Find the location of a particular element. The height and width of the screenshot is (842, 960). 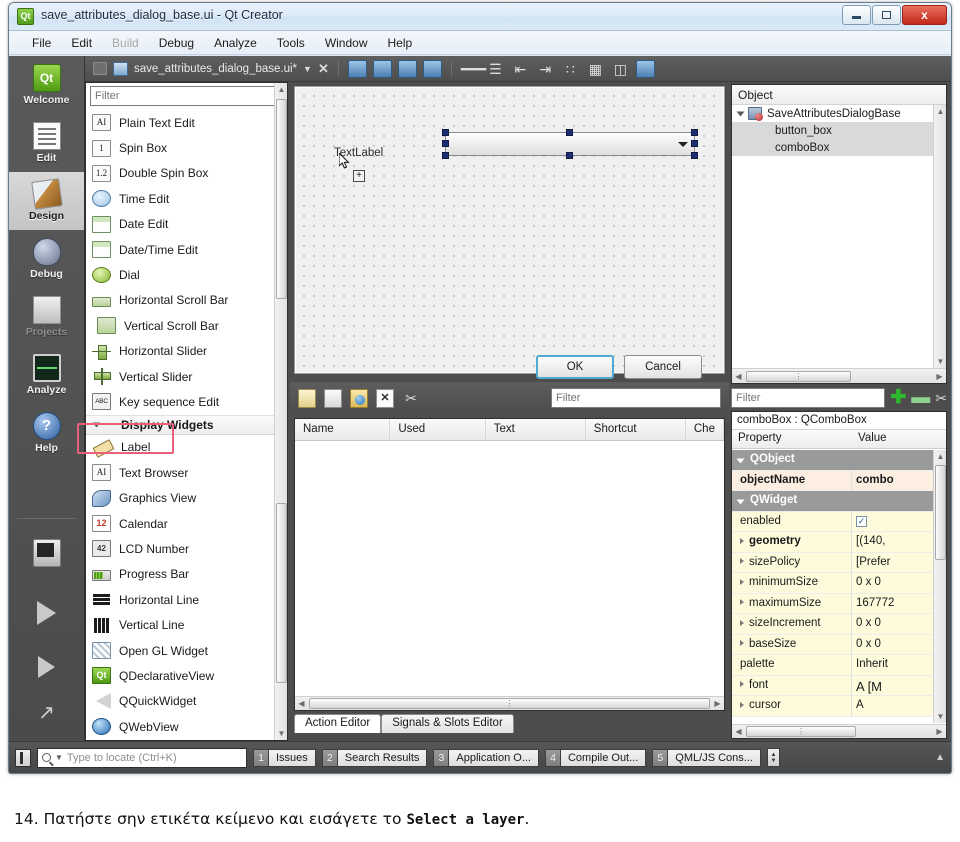

layout-vertically-icon: ☰ is located at coordinates (495, 69).